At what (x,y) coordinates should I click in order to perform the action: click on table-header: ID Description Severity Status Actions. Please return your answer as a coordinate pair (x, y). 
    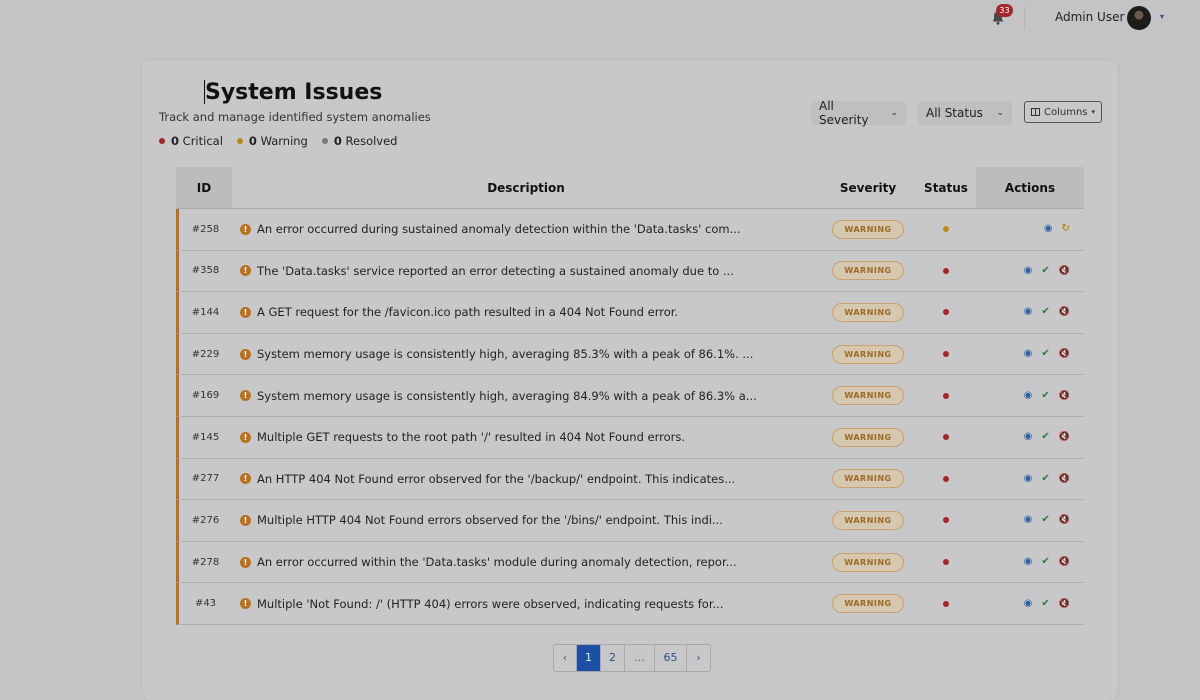
    Looking at the image, I should click on (630, 188).